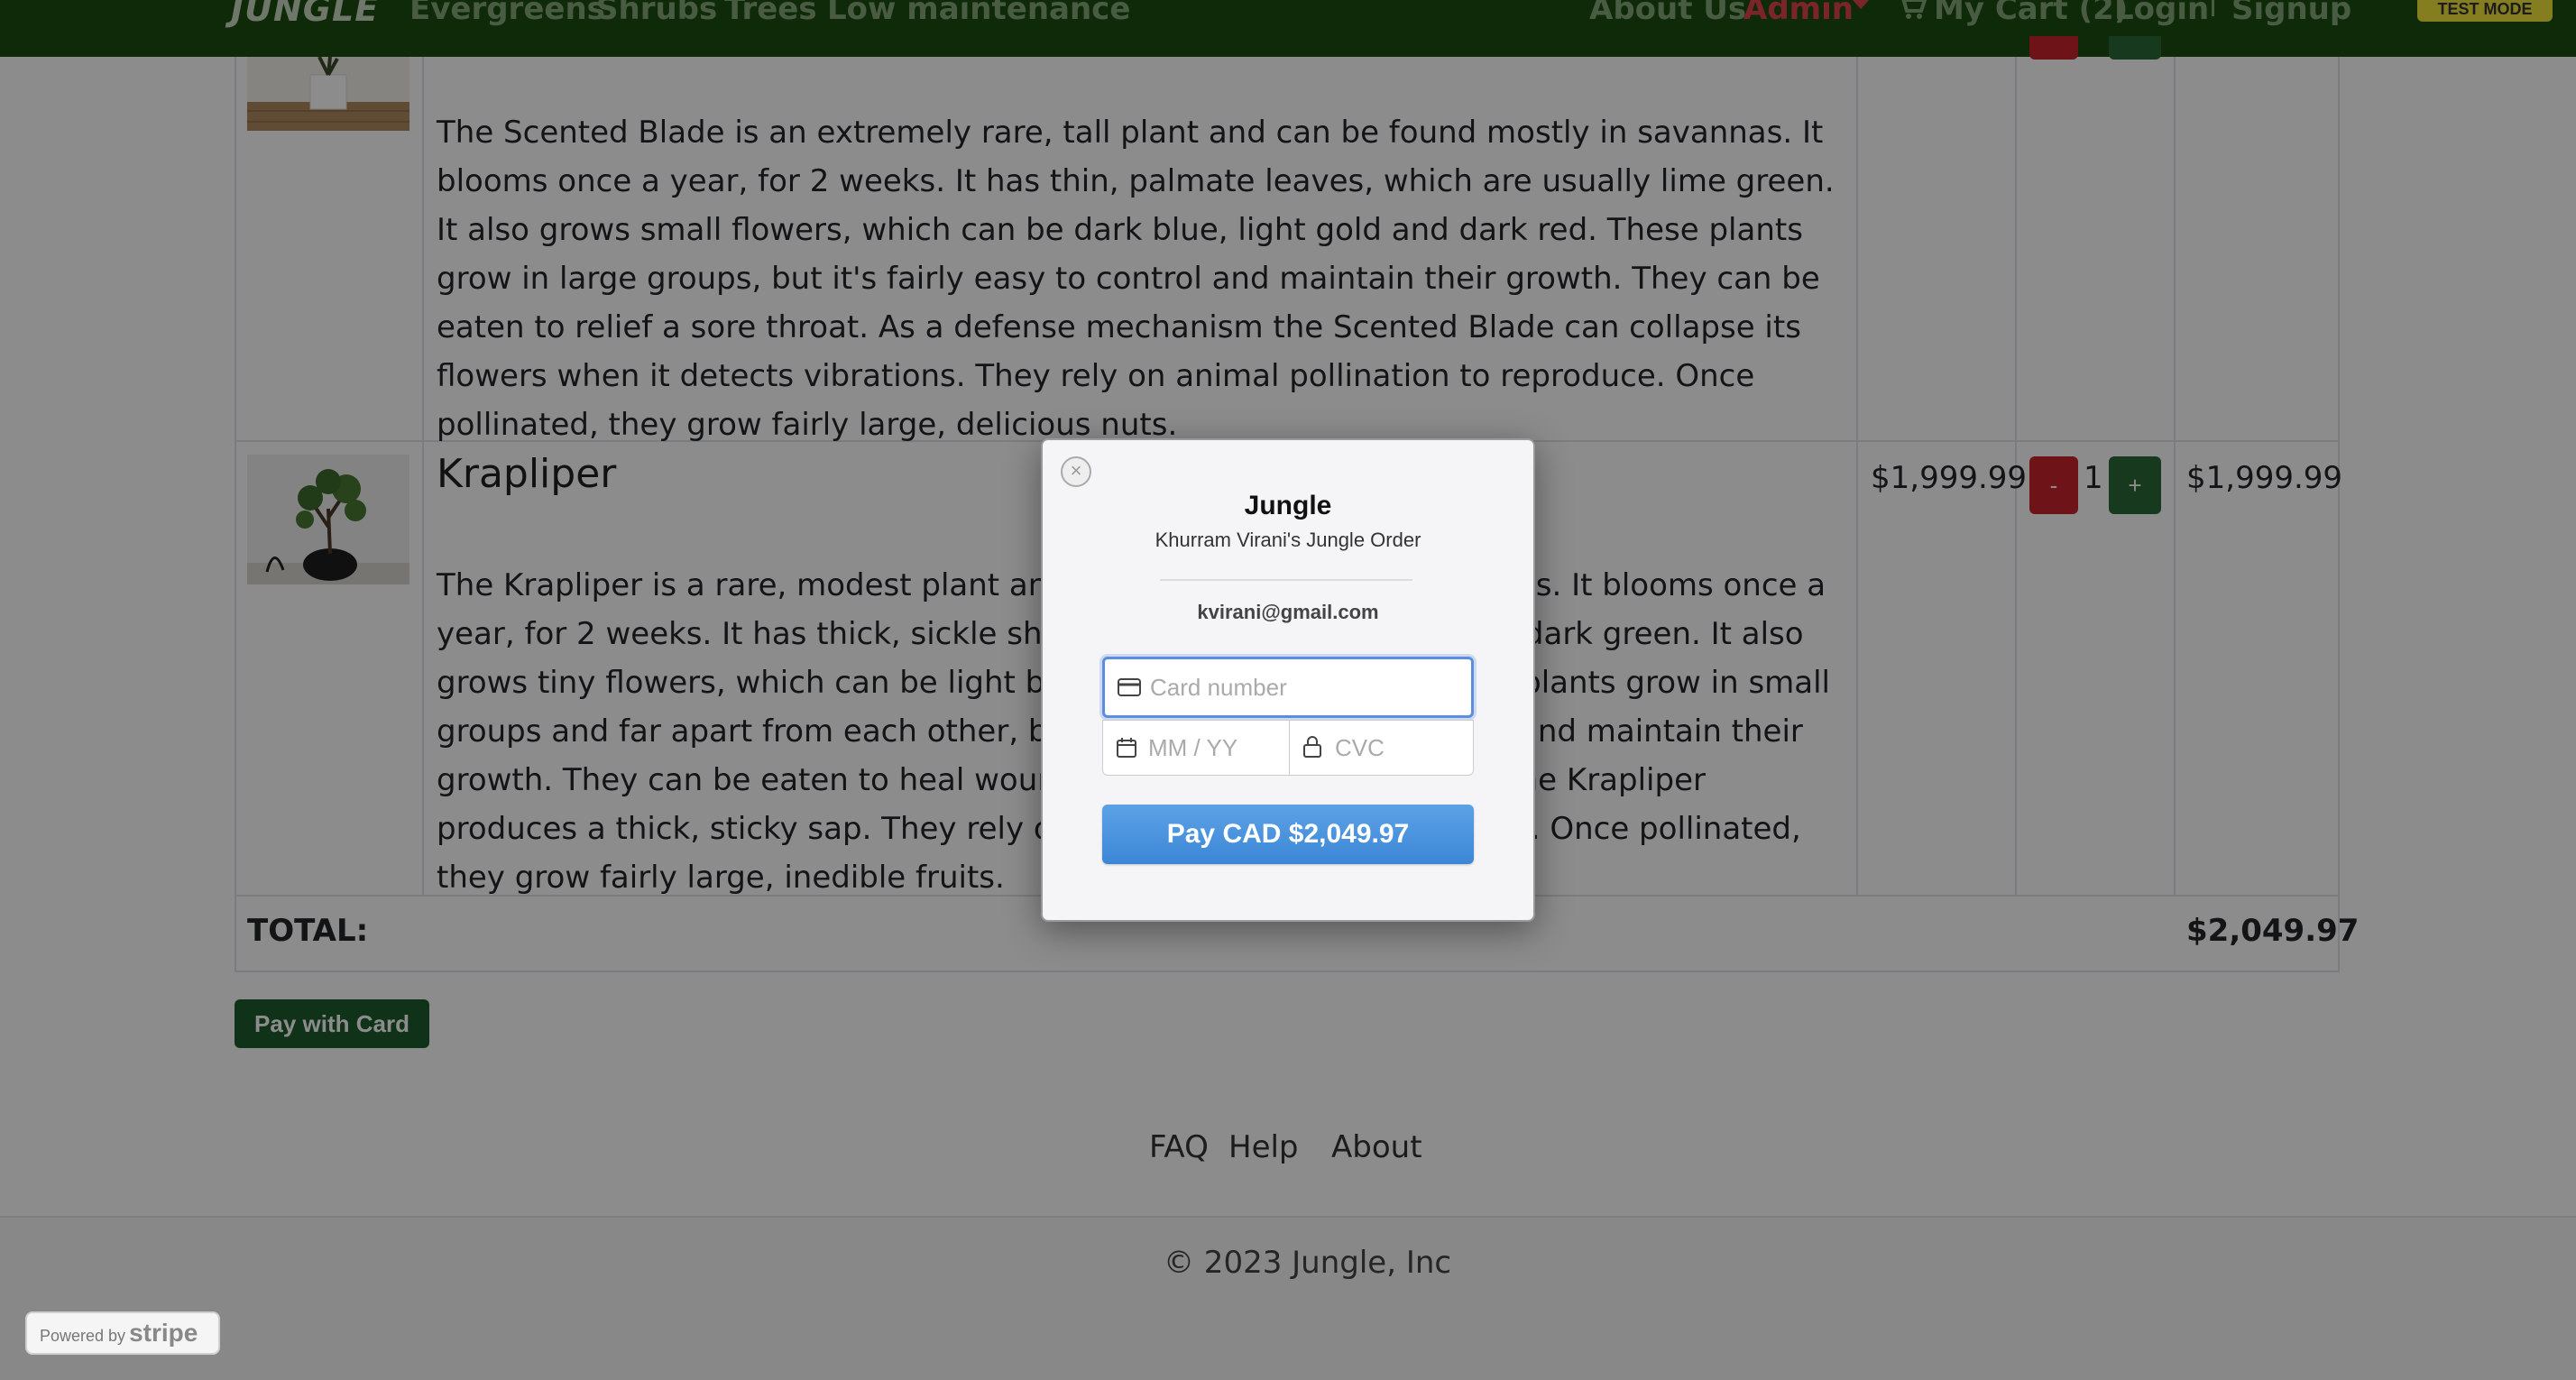 The height and width of the screenshot is (1380, 2576). What do you see at coordinates (1312, 749) in the screenshot?
I see `lock-icon` at bounding box center [1312, 749].